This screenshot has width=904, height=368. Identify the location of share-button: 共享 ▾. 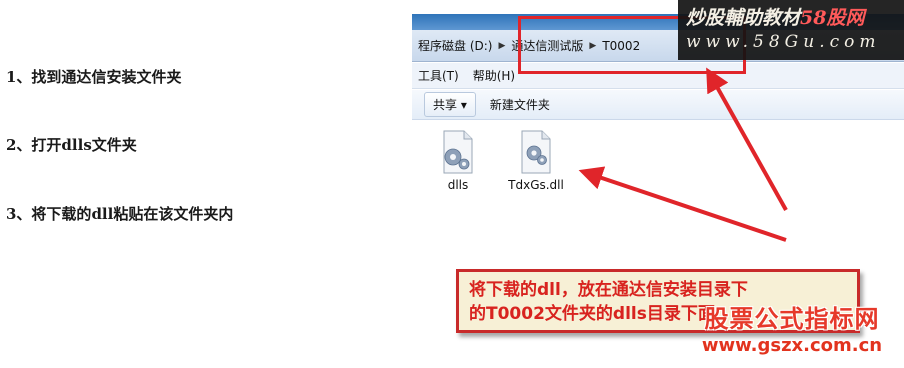
(450, 104).